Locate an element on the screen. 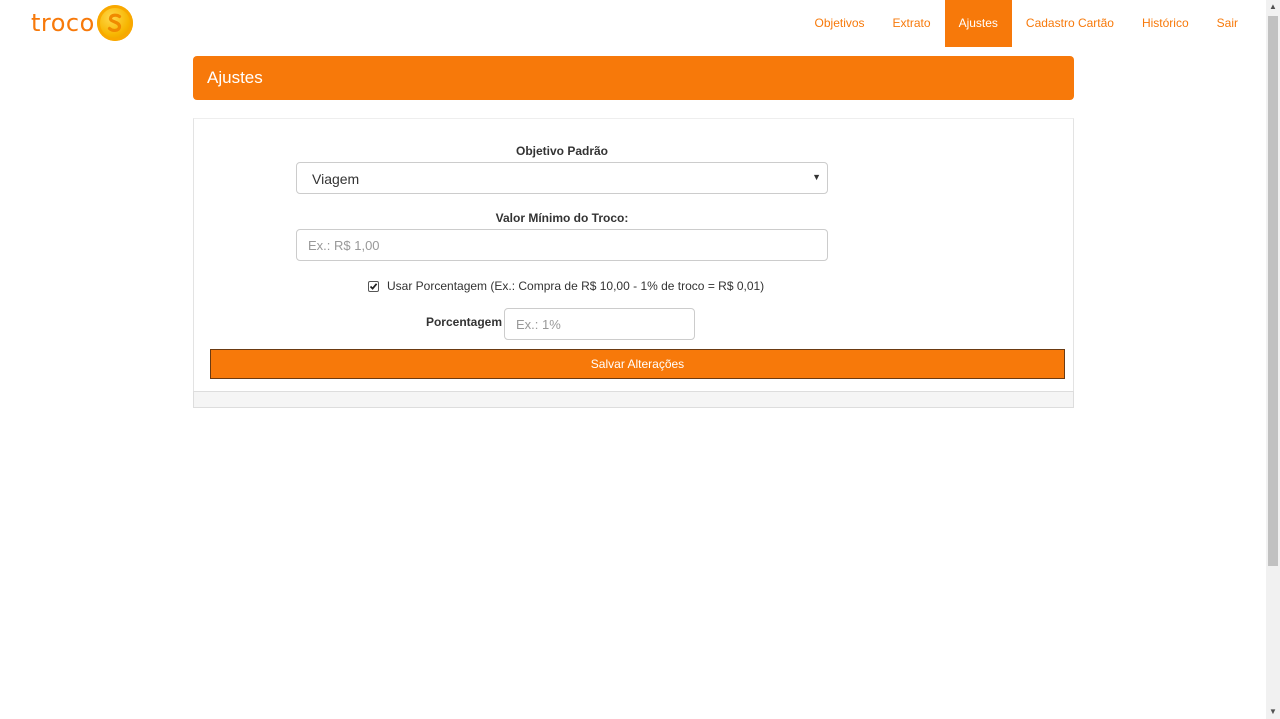 The height and width of the screenshot is (719, 1280). nav-item-historico: Histórico is located at coordinates (1165, 23).